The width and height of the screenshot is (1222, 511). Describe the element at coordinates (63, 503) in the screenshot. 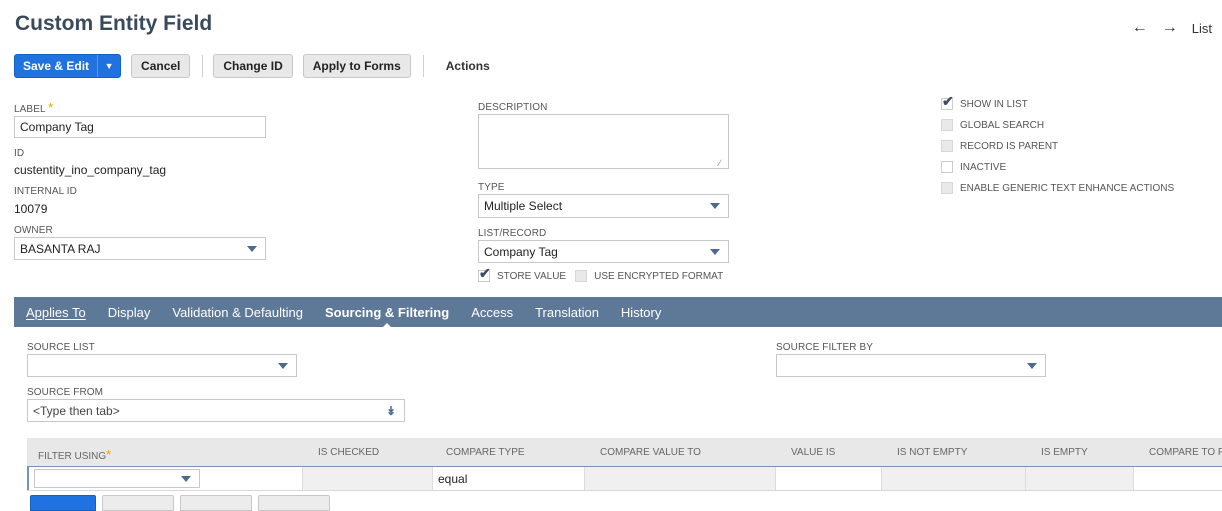

I see `row-add-button` at that location.